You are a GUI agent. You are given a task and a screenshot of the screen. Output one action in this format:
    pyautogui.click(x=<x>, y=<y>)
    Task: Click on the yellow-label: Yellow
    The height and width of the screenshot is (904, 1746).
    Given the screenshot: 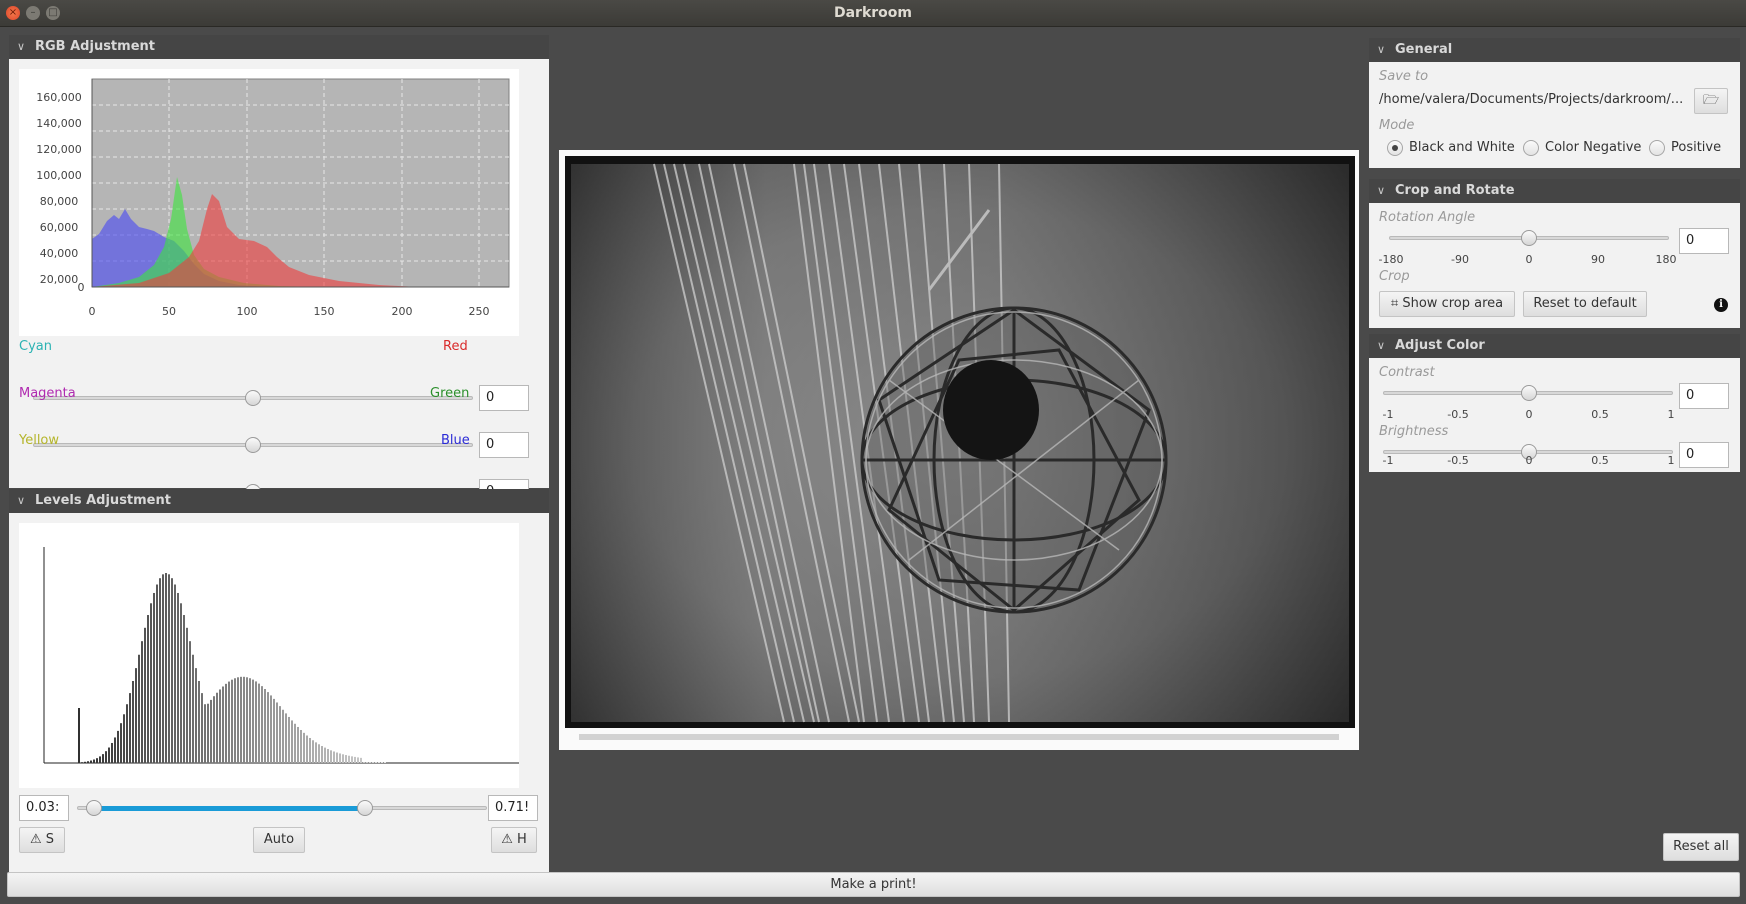 What is the action you would take?
    pyautogui.click(x=39, y=440)
    